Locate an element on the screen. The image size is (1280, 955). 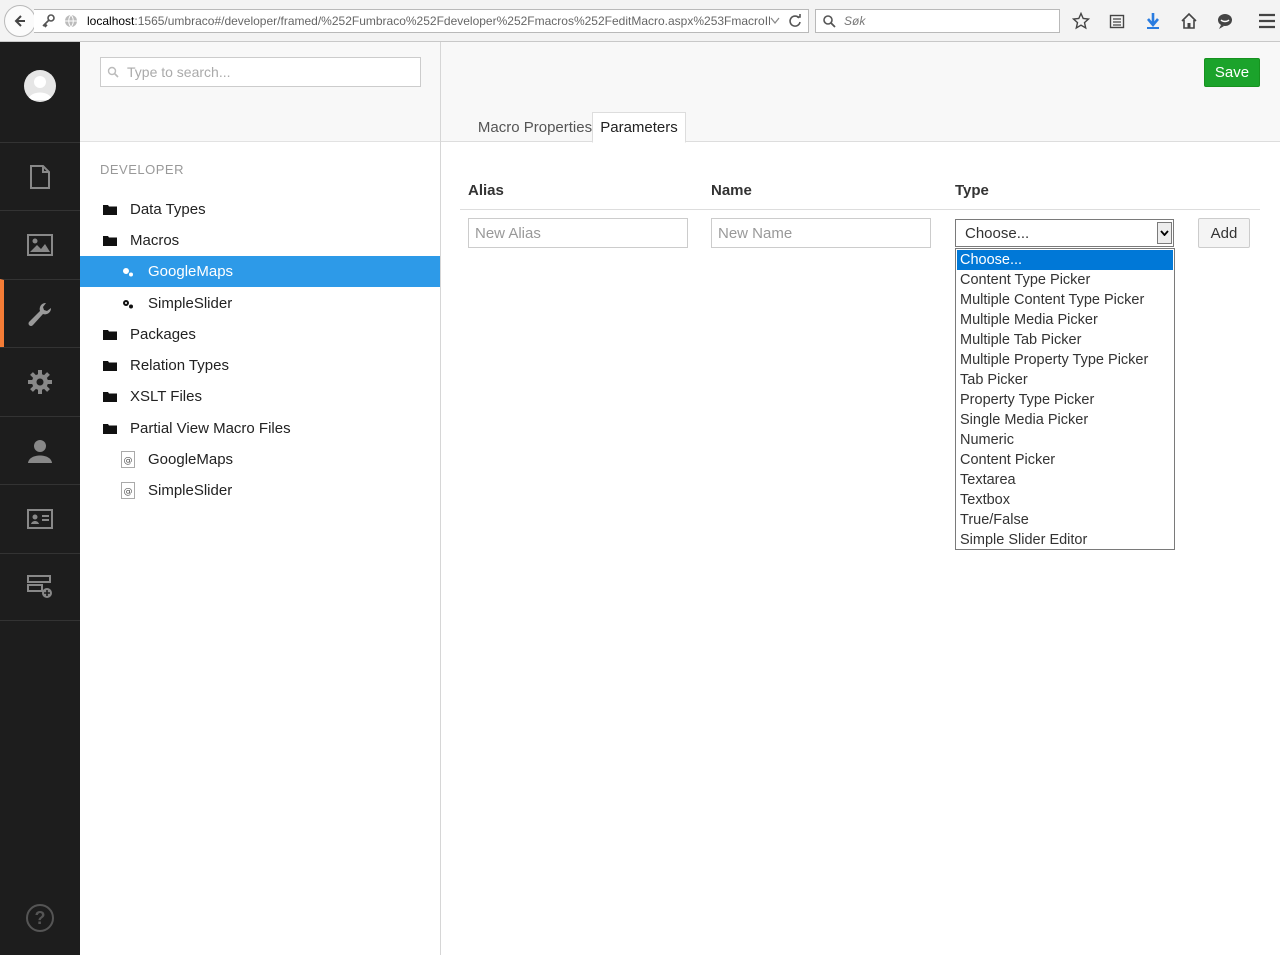
reload-icon is located at coordinates (795, 21).